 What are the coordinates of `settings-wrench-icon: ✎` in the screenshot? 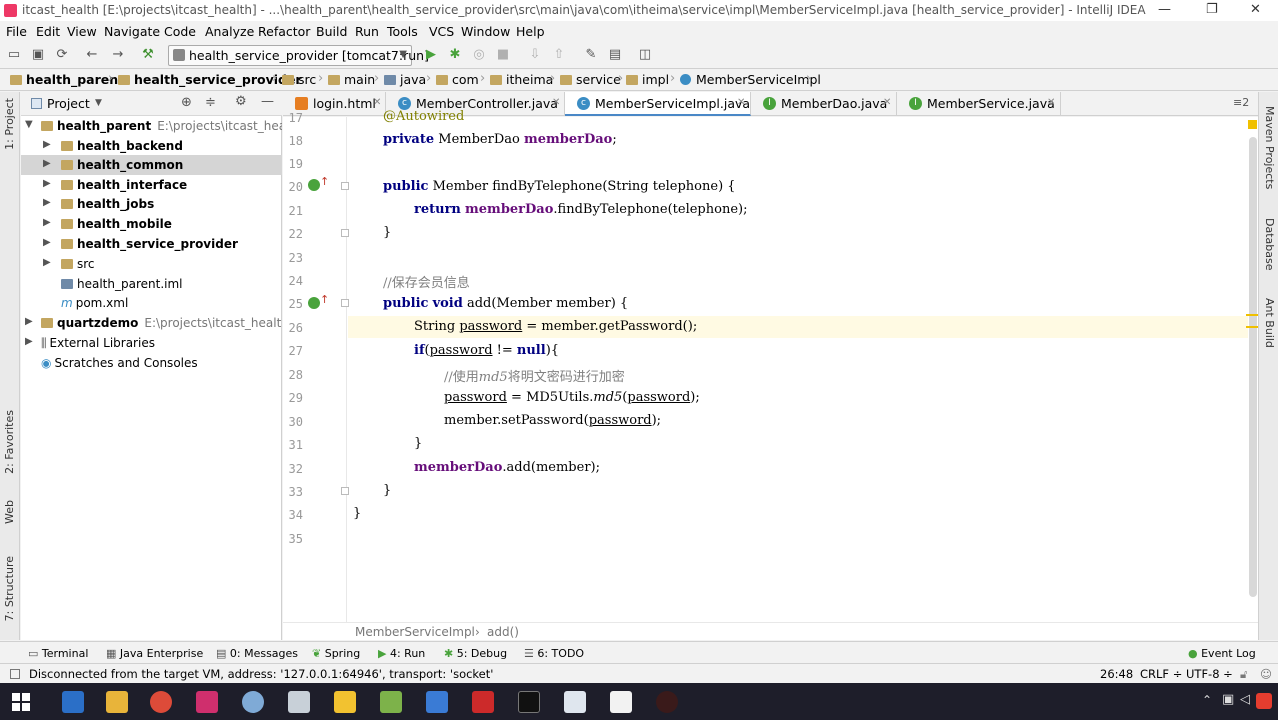 It's located at (591, 55).